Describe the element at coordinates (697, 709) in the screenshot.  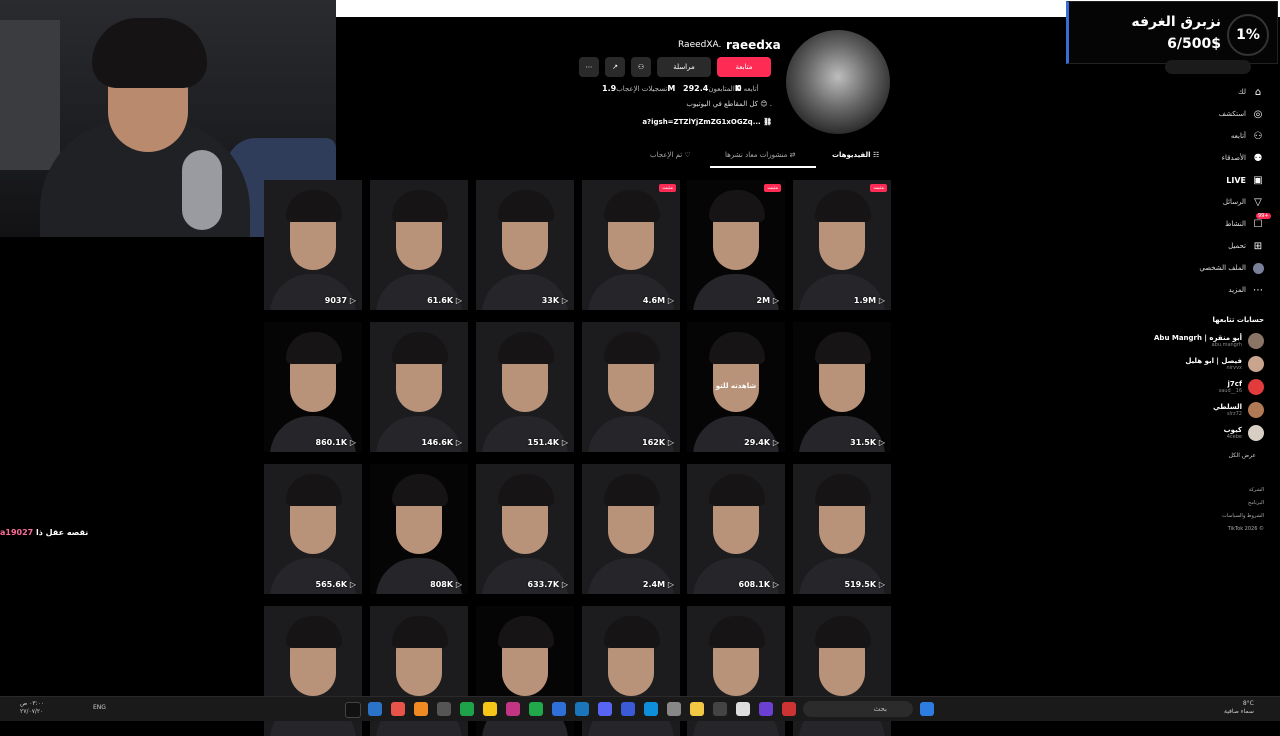
I see `folder-icon` at that location.